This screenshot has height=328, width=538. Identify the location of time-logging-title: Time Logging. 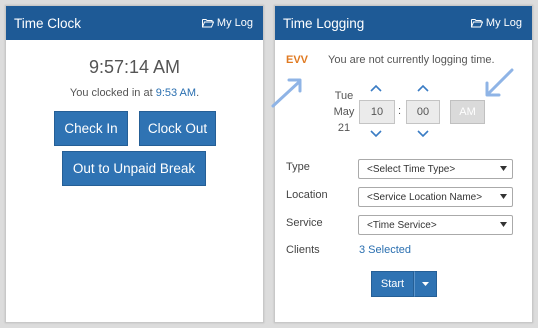
(324, 23).